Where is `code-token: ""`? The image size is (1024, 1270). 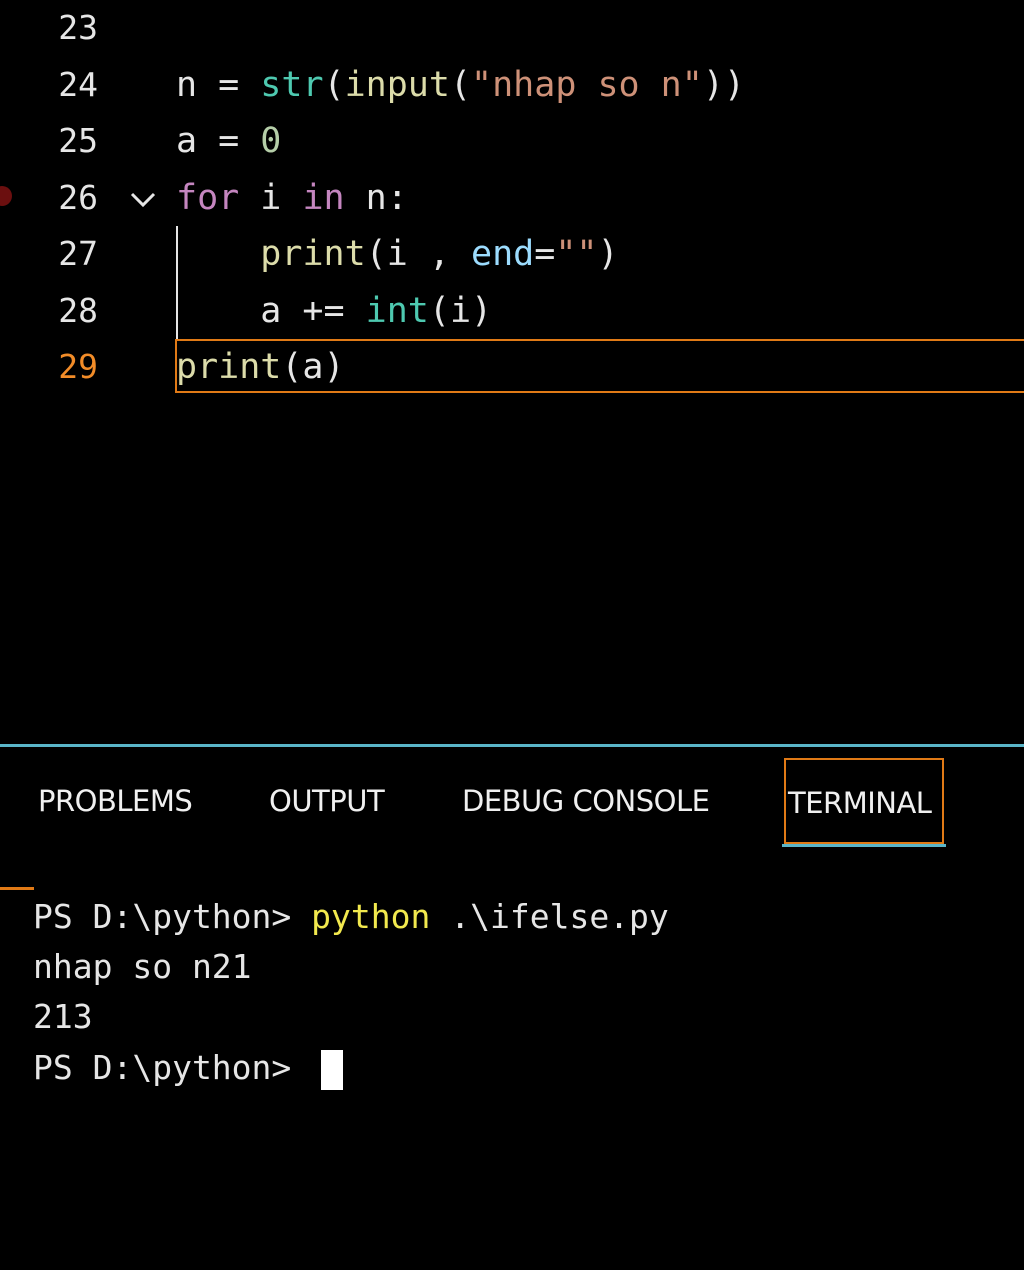
code-token: "" is located at coordinates (576, 254).